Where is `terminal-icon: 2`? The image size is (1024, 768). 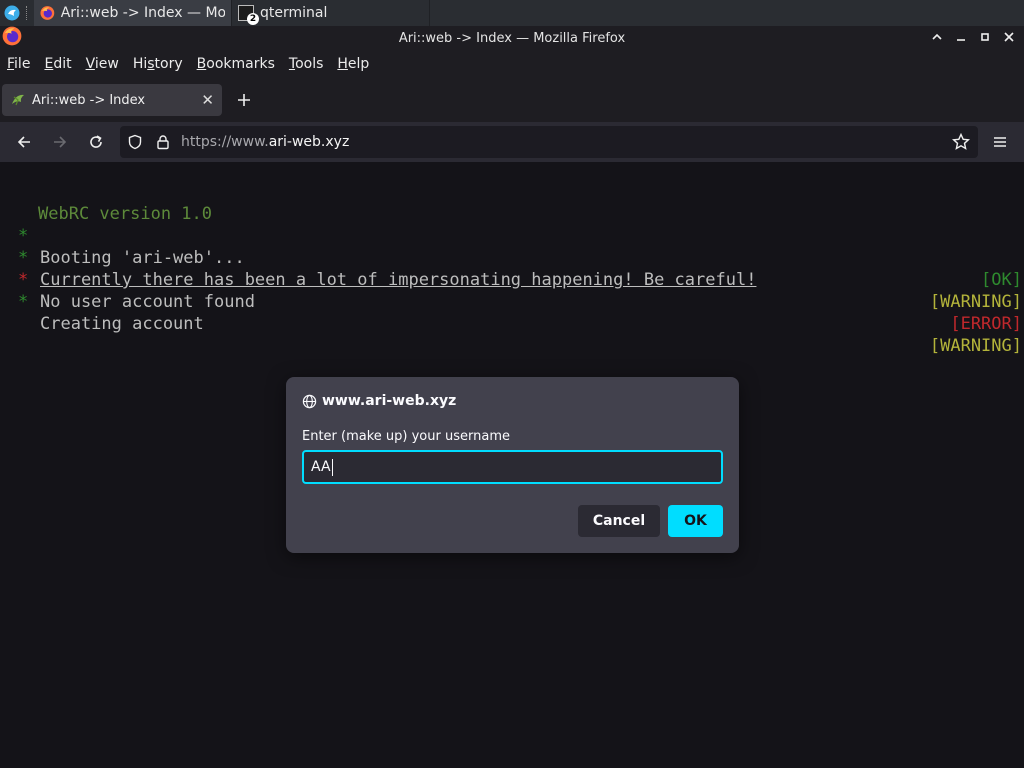 terminal-icon: 2 is located at coordinates (248, 15).